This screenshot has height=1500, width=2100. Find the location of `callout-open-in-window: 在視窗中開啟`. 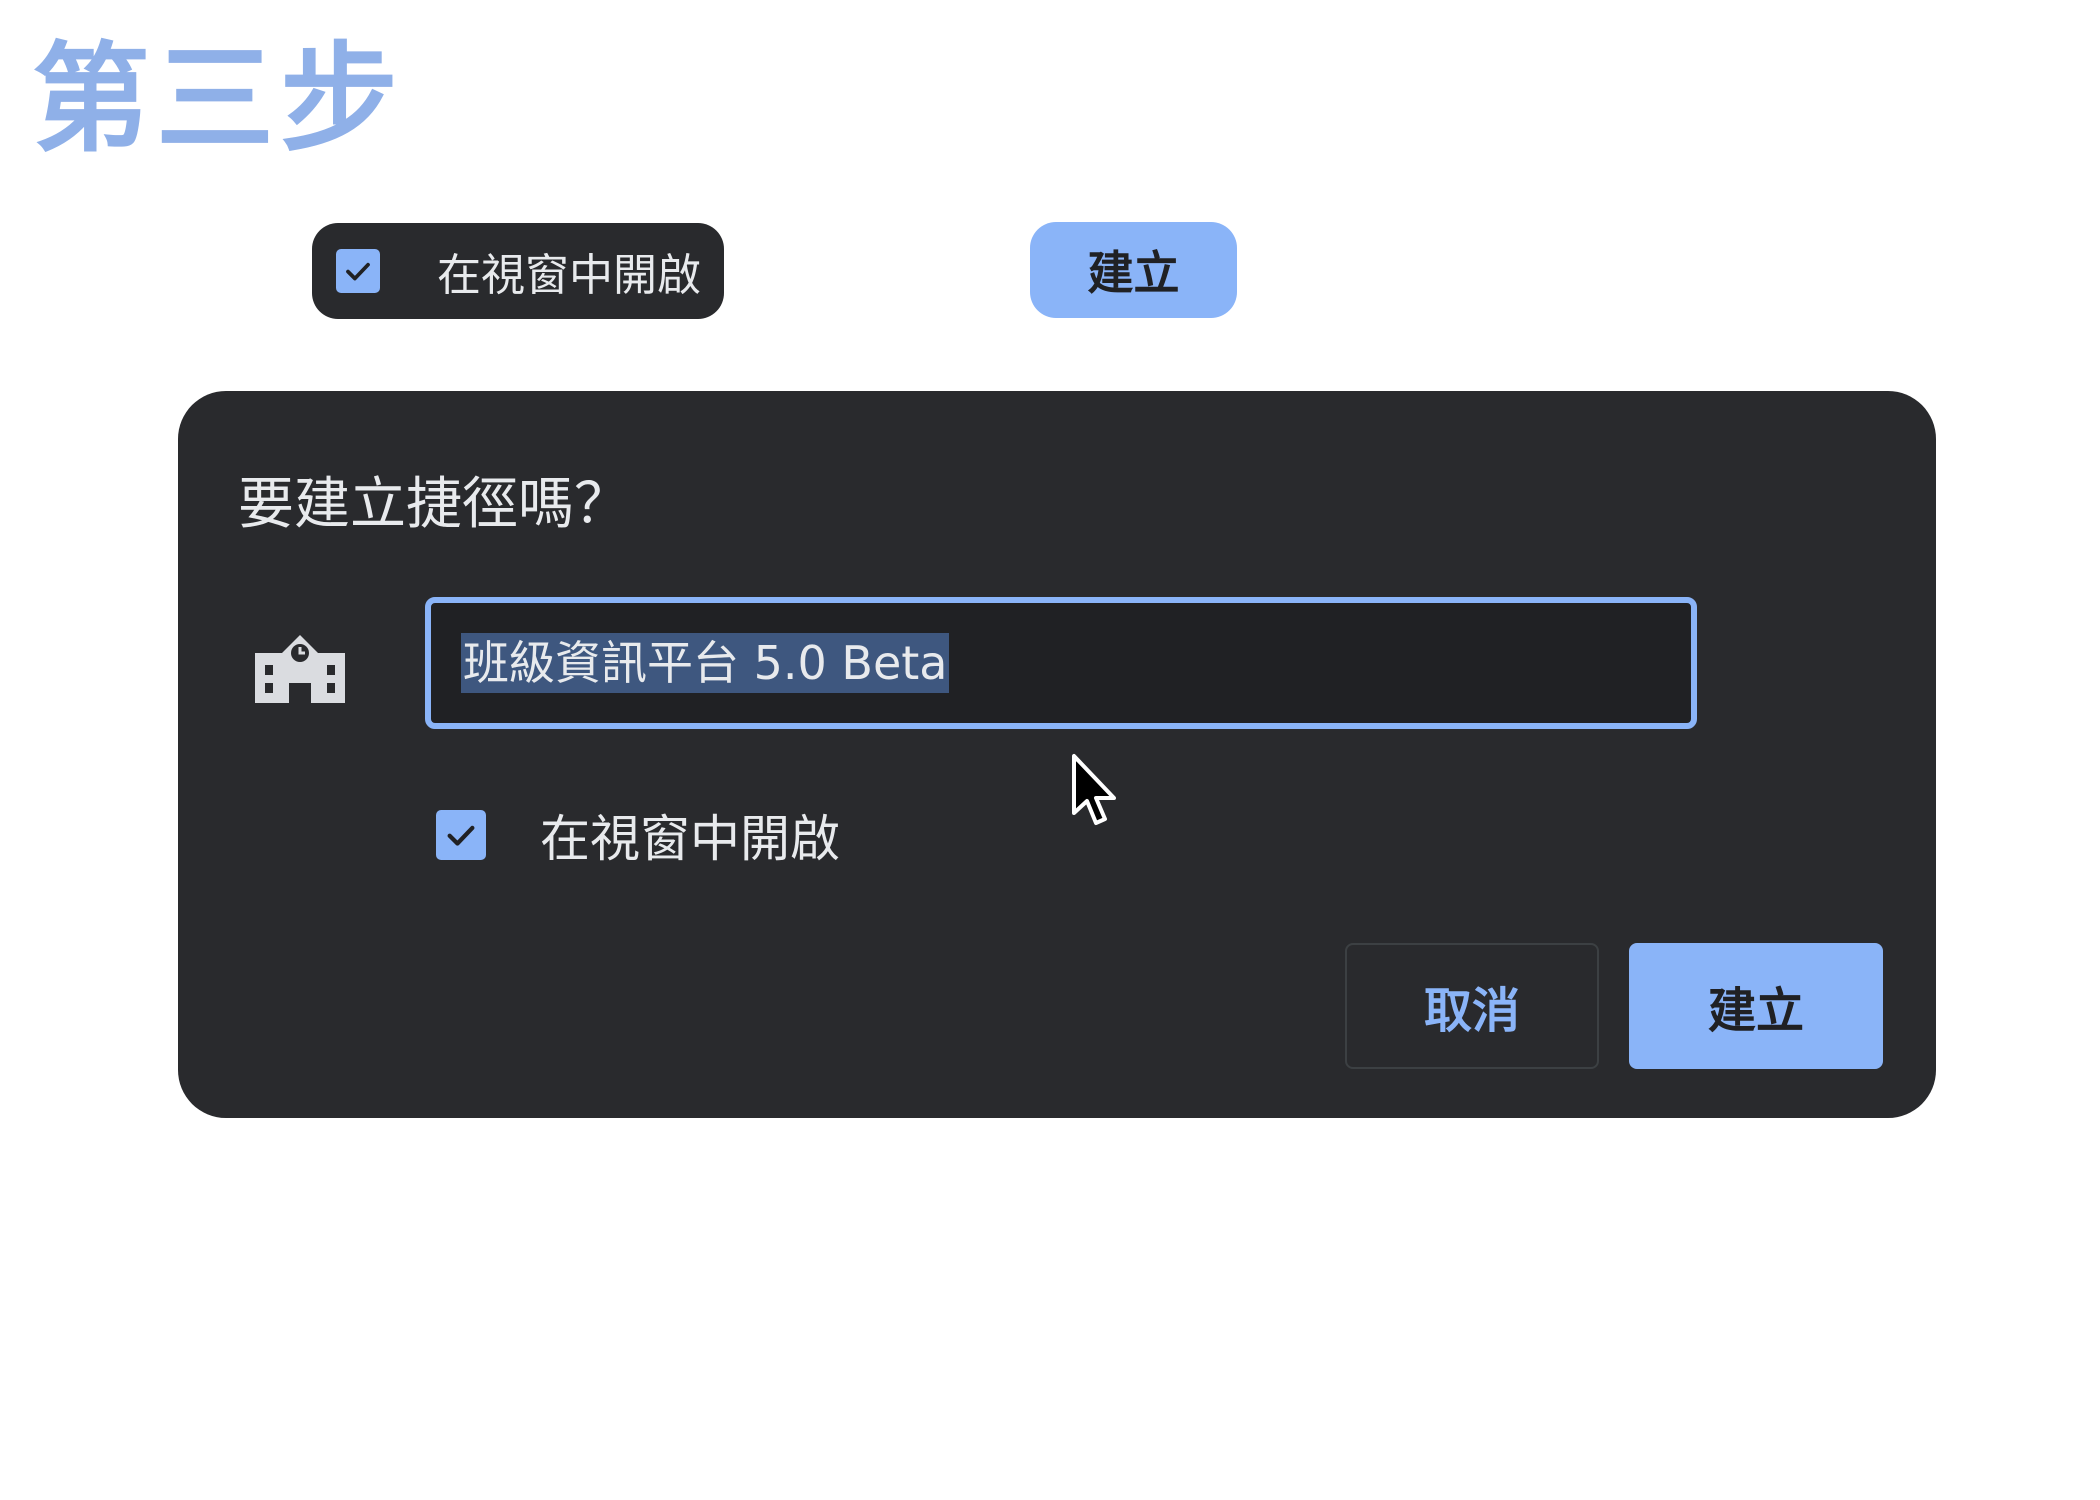

callout-open-in-window: 在視窗中開啟 is located at coordinates (518, 271).